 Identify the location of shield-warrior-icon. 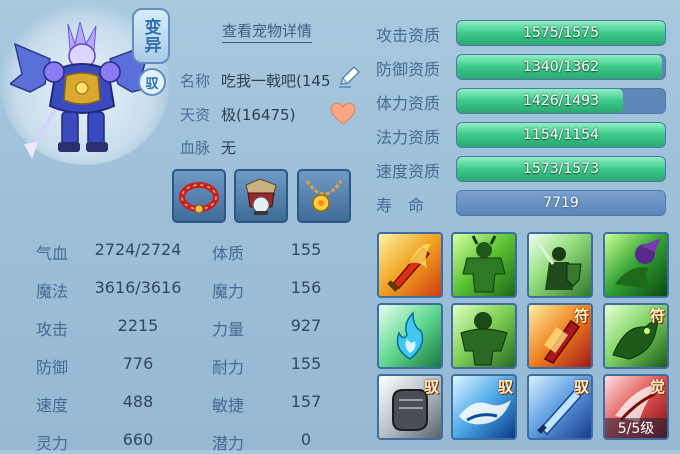
(559, 266).